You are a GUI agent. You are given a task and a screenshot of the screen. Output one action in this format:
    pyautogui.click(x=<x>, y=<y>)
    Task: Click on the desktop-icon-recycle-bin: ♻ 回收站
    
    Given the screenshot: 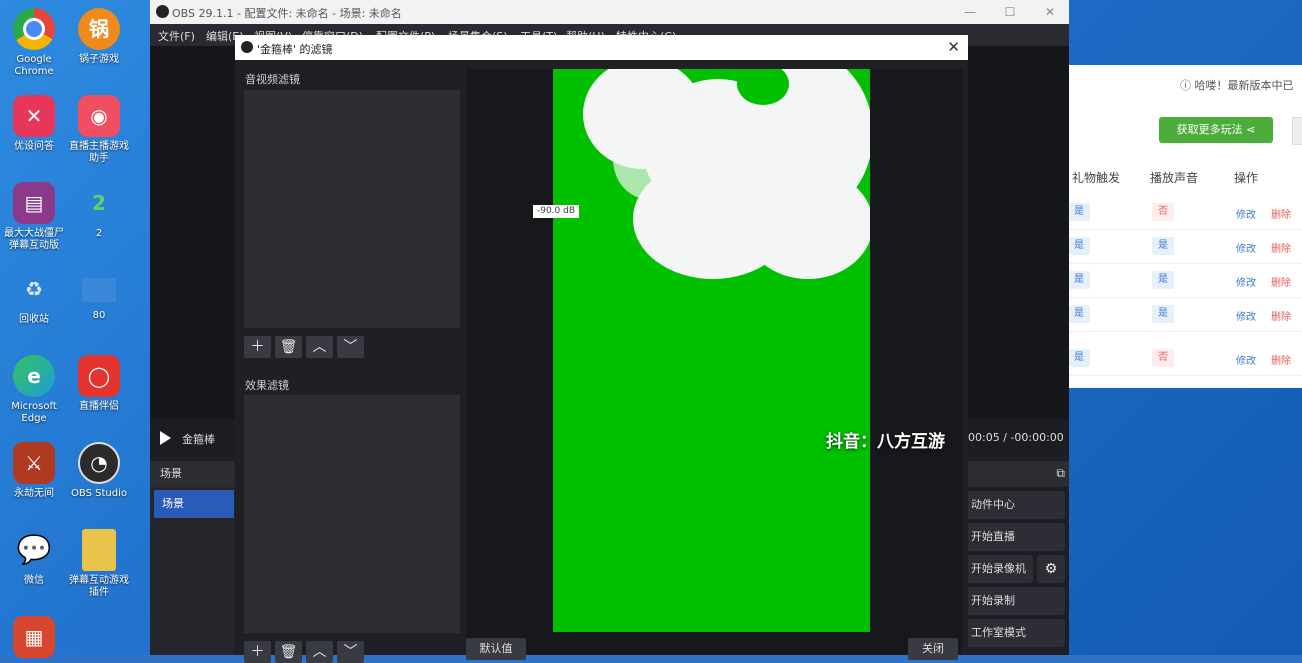 What is the action you would take?
    pyautogui.click(x=34, y=297)
    